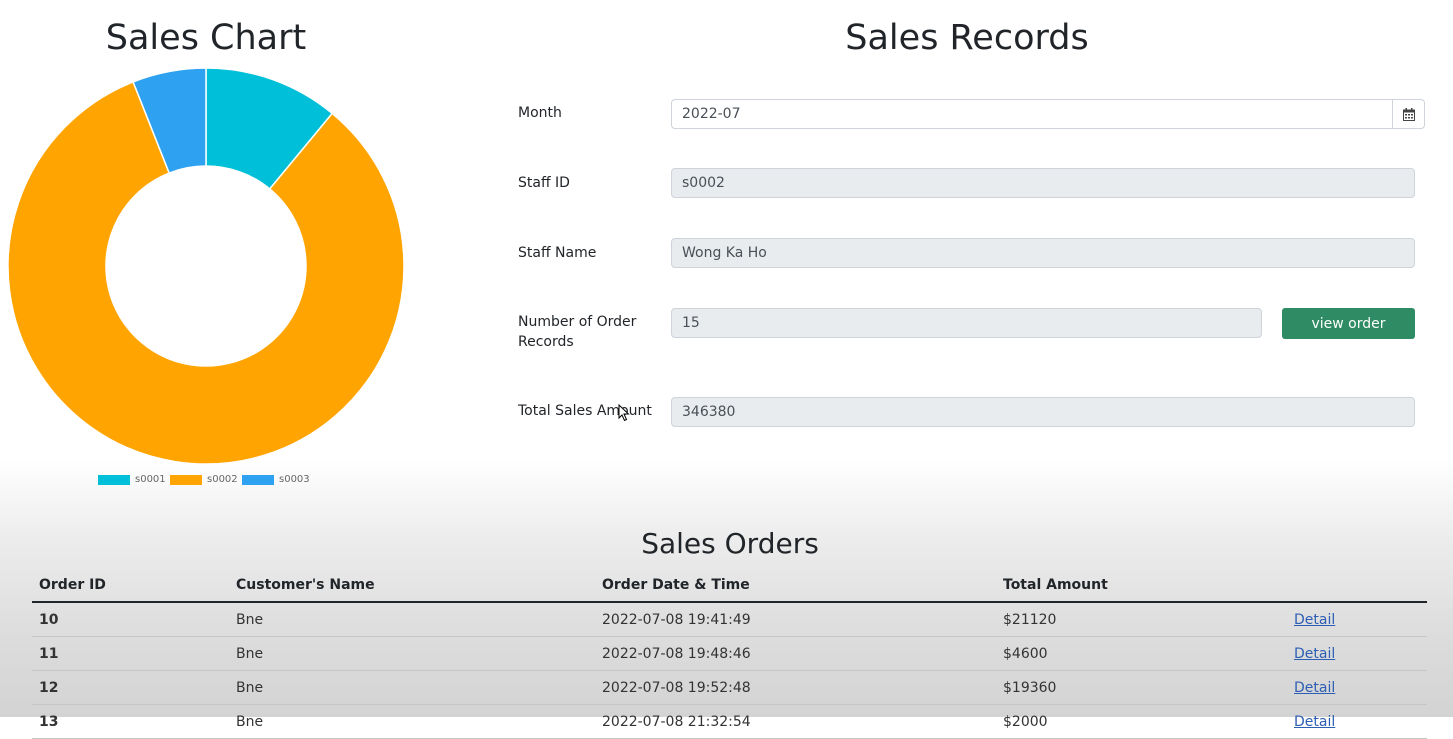 Image resolution: width=1453 pixels, height=739 pixels. Describe the element at coordinates (1357, 585) in the screenshot. I see `col-action` at that location.